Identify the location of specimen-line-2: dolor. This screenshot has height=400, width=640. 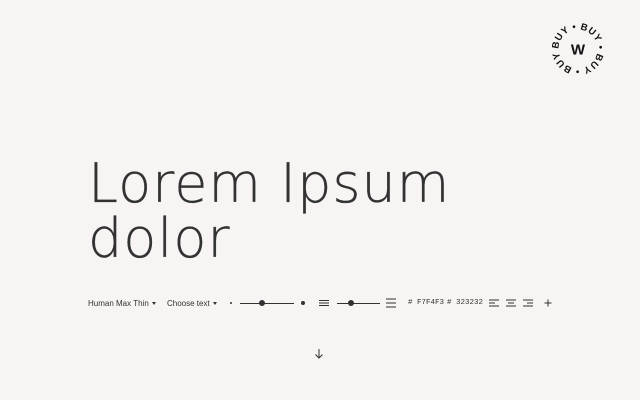
(159, 238).